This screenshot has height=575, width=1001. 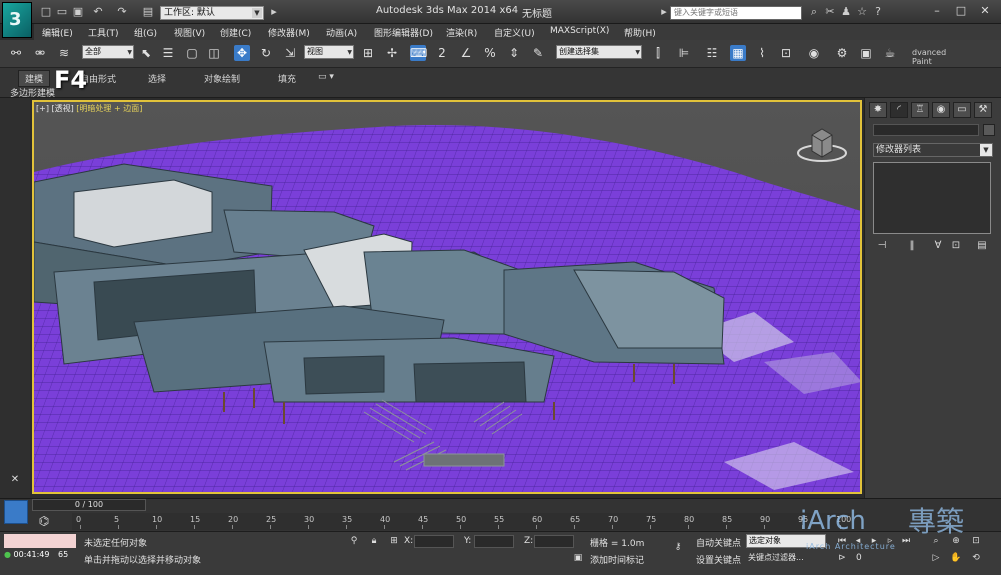 I want to click on arrow-icon: ▸, so click(x=664, y=12).